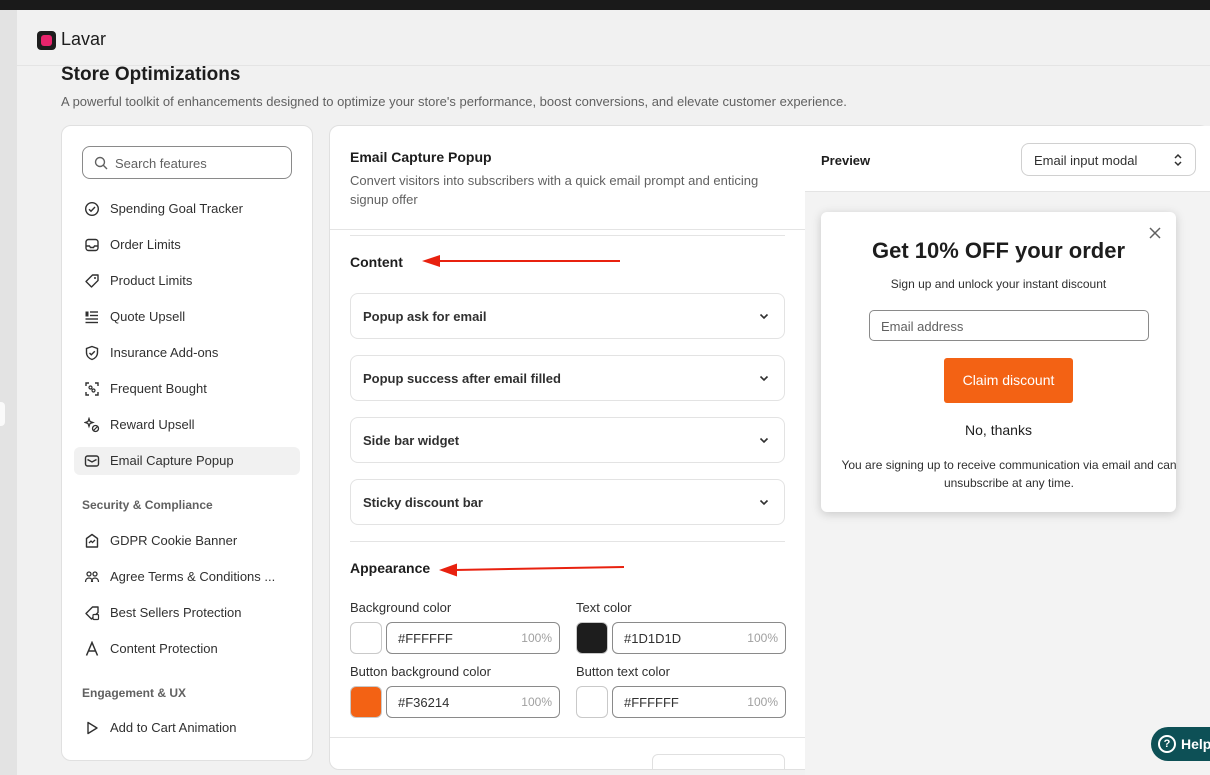  What do you see at coordinates (376, 262) in the screenshot?
I see `content-heading: Content` at bounding box center [376, 262].